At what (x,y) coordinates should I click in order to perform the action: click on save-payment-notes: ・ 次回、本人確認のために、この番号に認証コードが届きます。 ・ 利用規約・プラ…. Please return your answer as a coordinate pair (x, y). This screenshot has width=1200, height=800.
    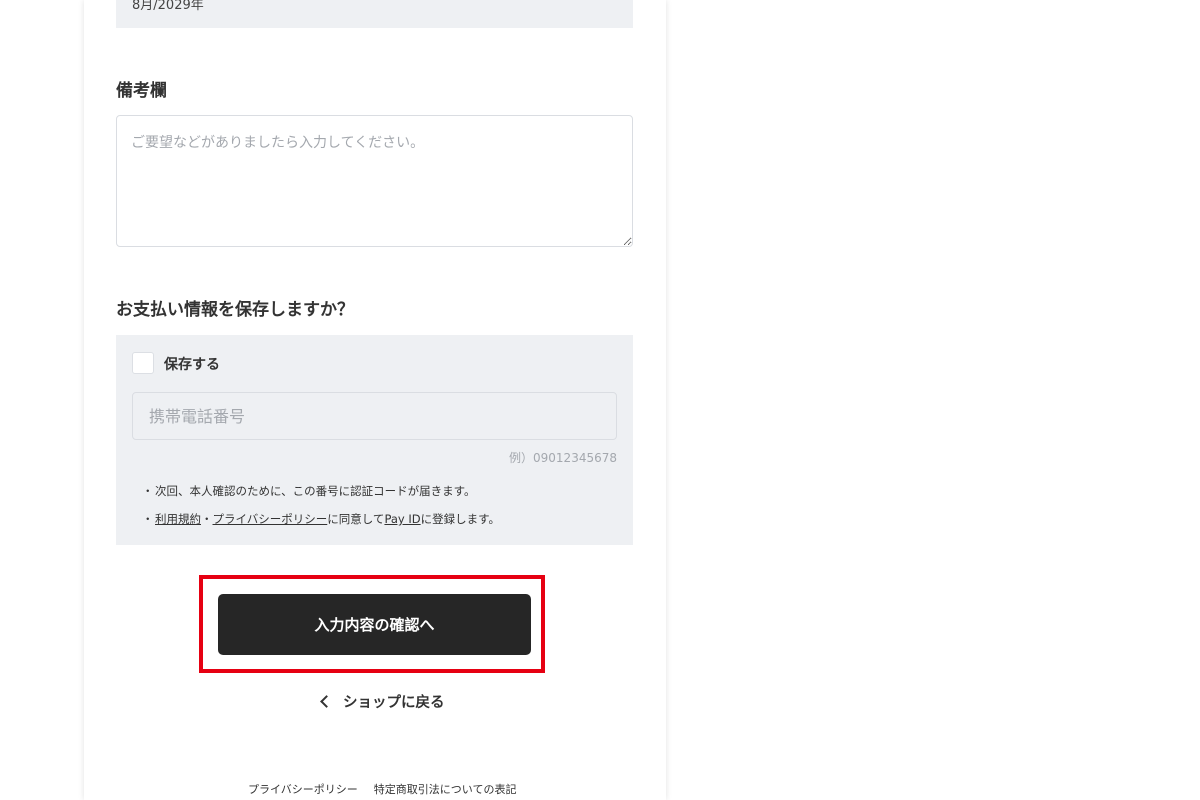
    Looking at the image, I should click on (321, 511).